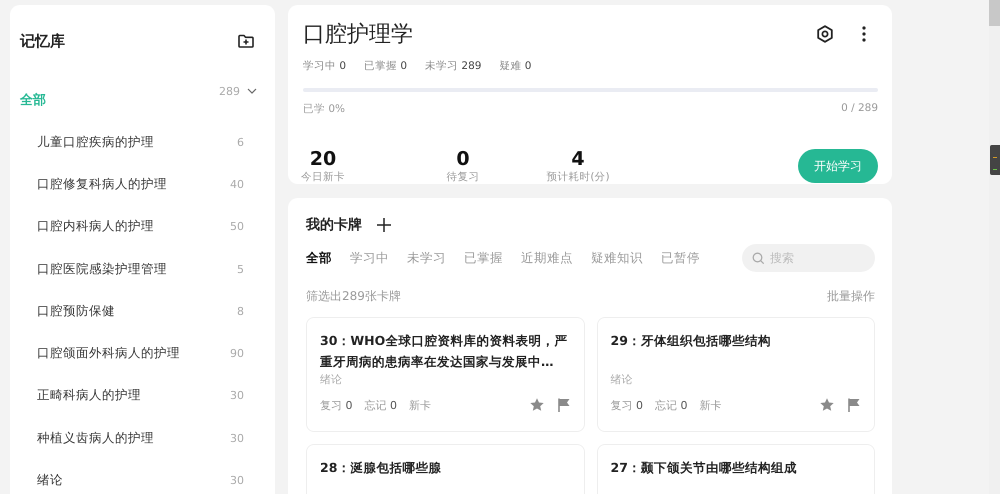 This screenshot has height=494, width=1000. What do you see at coordinates (142, 353) in the screenshot?
I see `tree-item: 口腔颌面外科病人的护理 90` at bounding box center [142, 353].